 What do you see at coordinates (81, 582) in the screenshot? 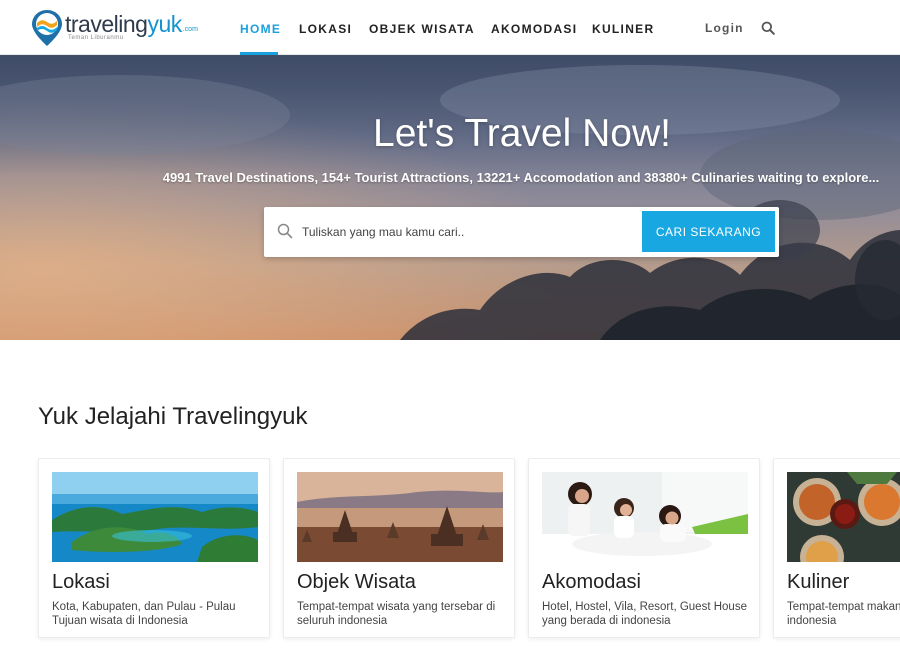
I see `card-title: Lokasi` at bounding box center [81, 582].